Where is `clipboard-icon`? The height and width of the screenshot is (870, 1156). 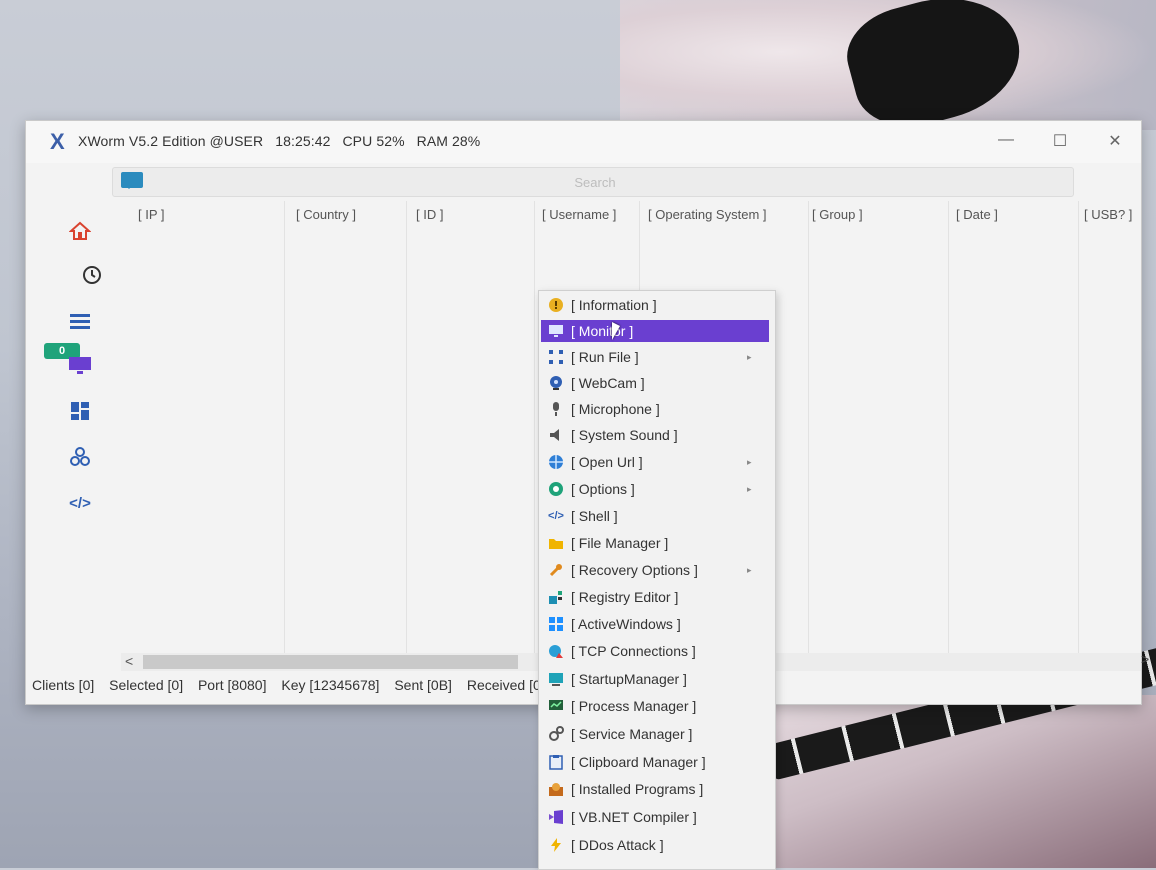
clipboard-icon is located at coordinates (556, 762).